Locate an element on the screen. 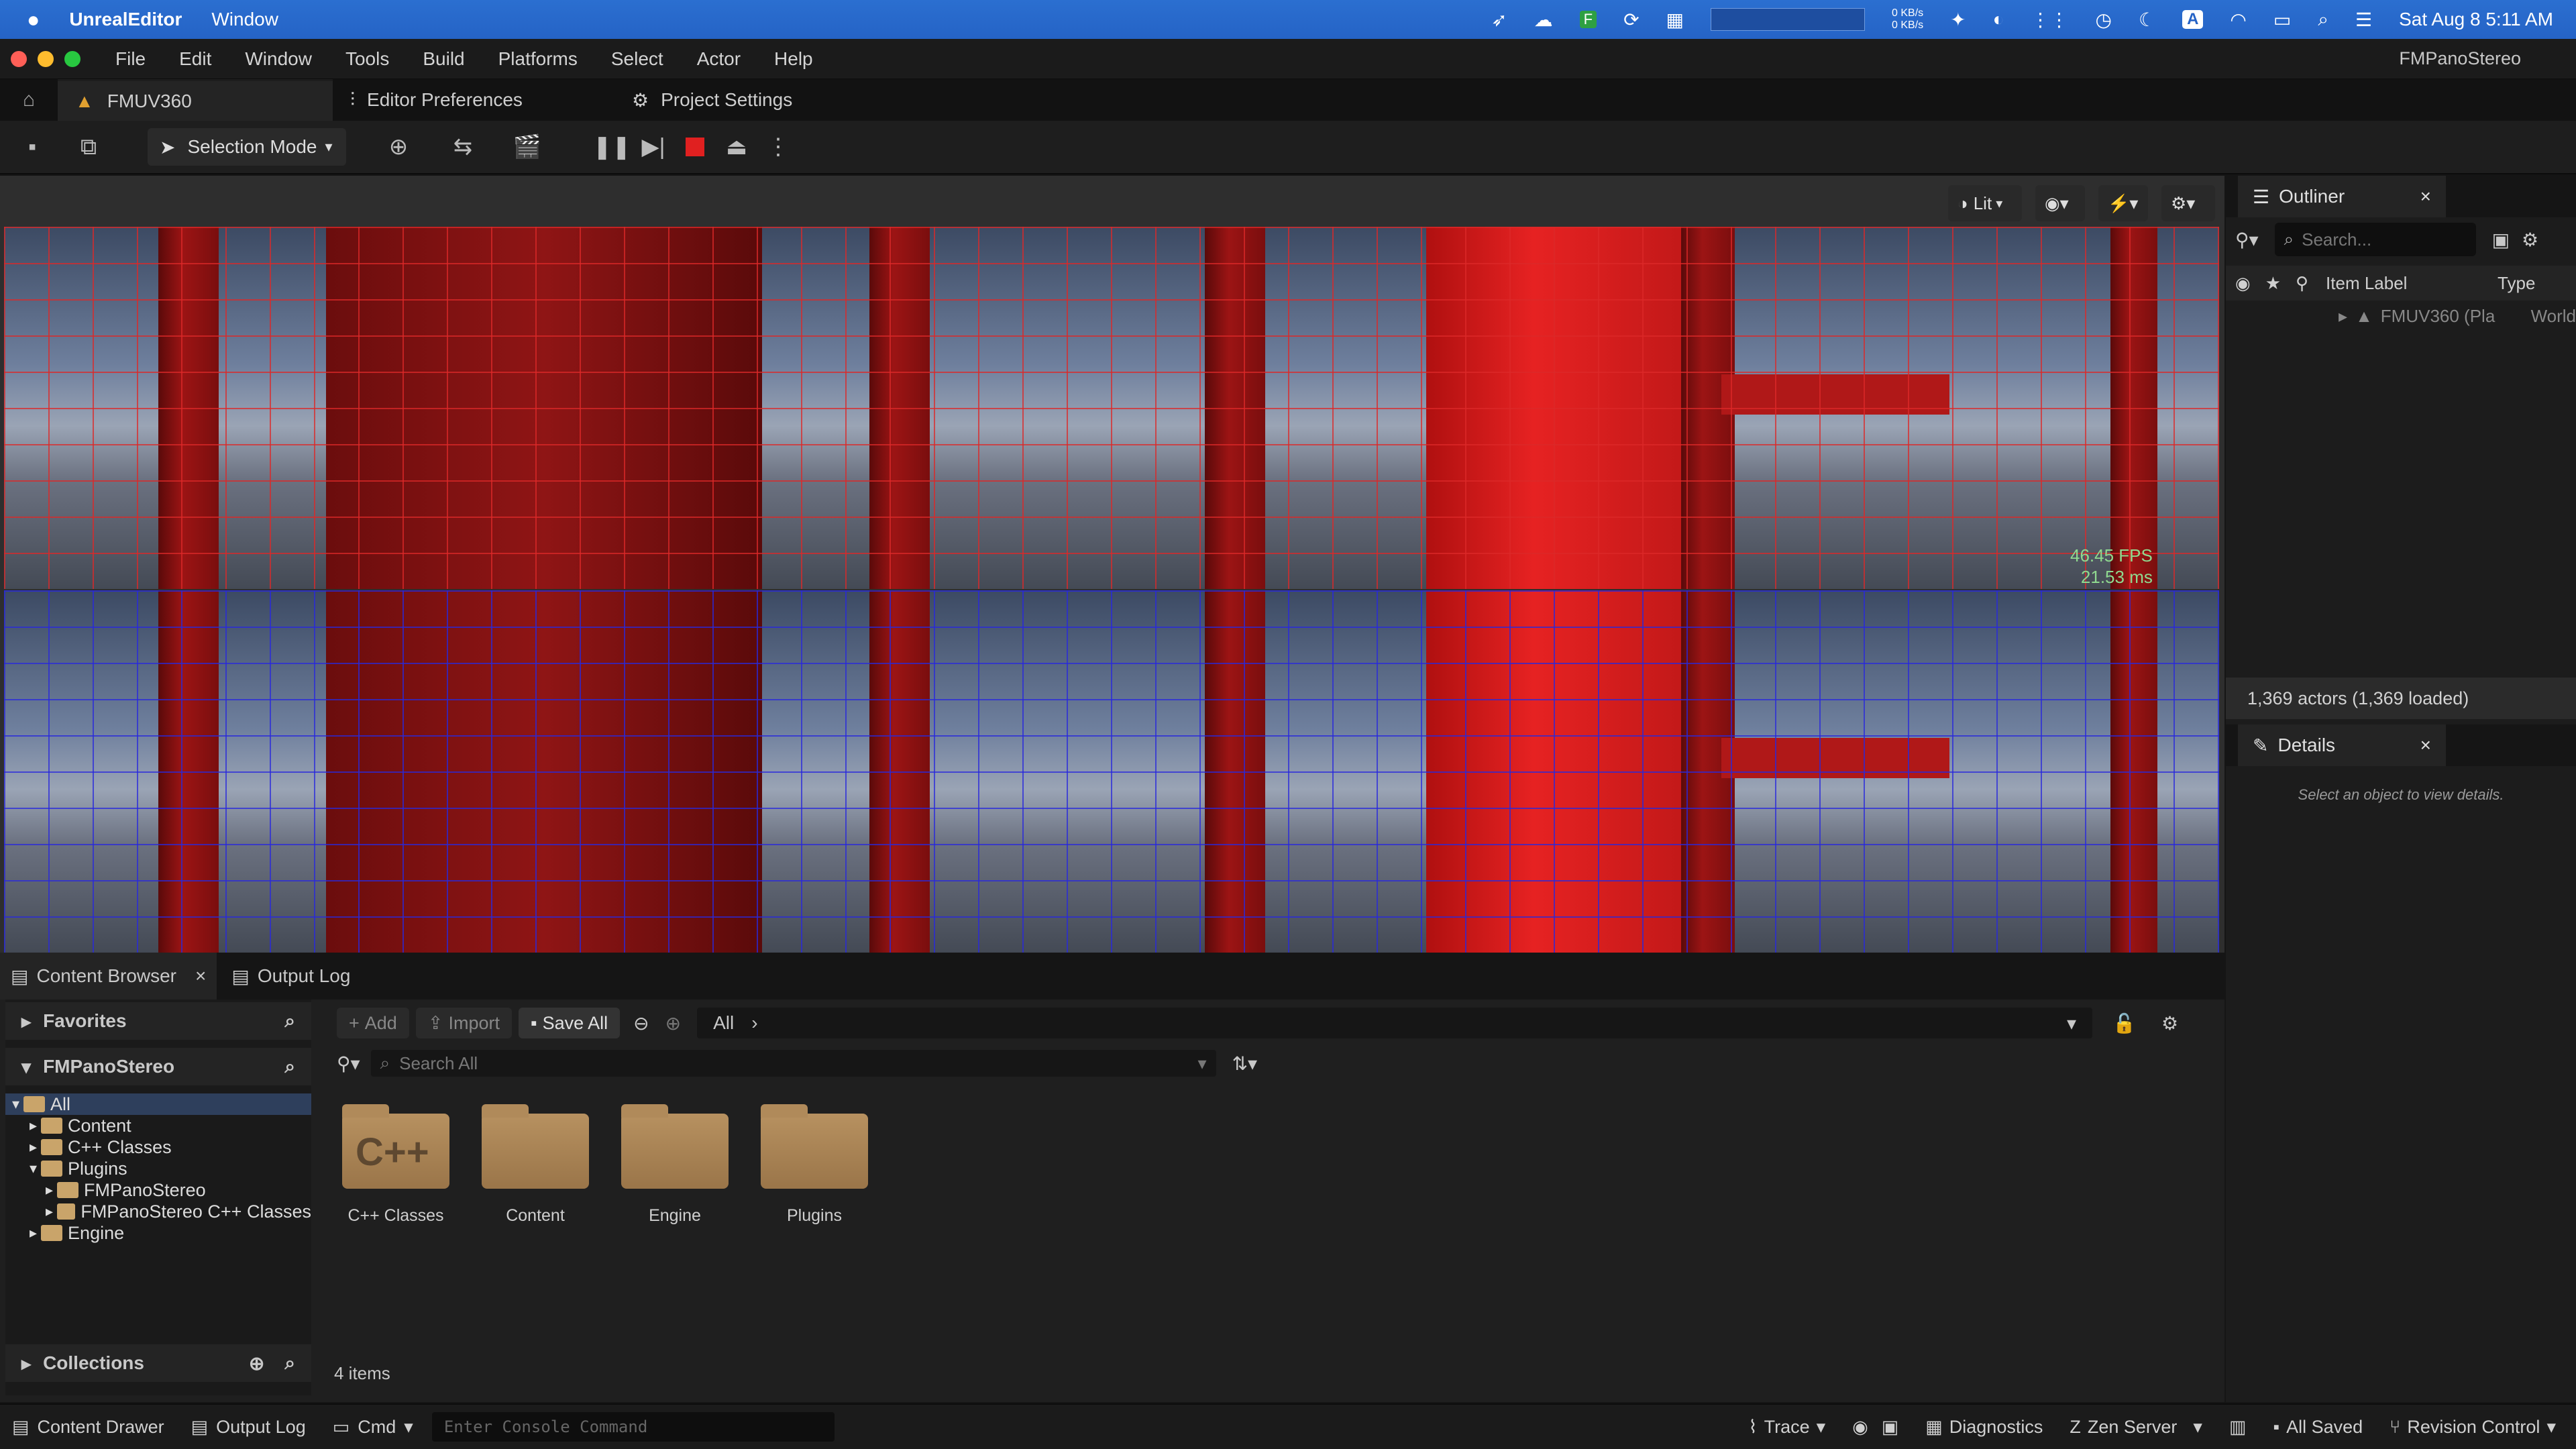  tree-item-plugins: ▾ Plugins is located at coordinates (158, 1168).